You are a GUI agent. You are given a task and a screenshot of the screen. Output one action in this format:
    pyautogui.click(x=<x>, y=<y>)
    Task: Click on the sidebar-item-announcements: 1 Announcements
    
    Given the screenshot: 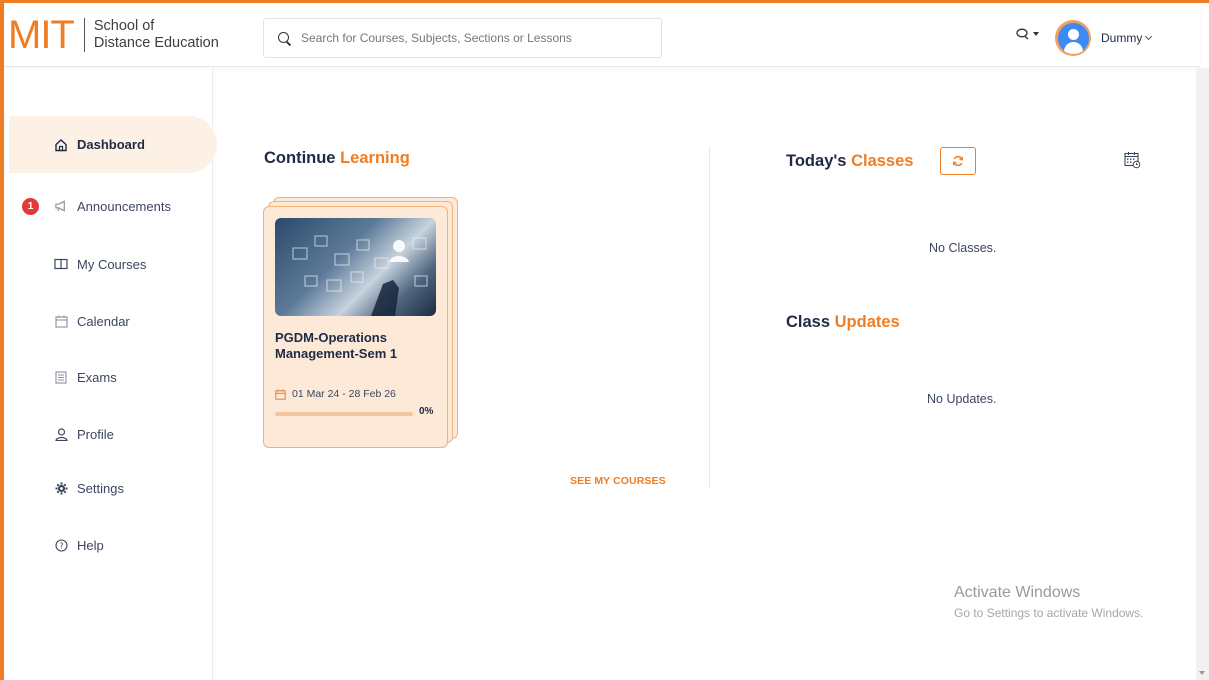 What is the action you would take?
    pyautogui.click(x=108, y=206)
    